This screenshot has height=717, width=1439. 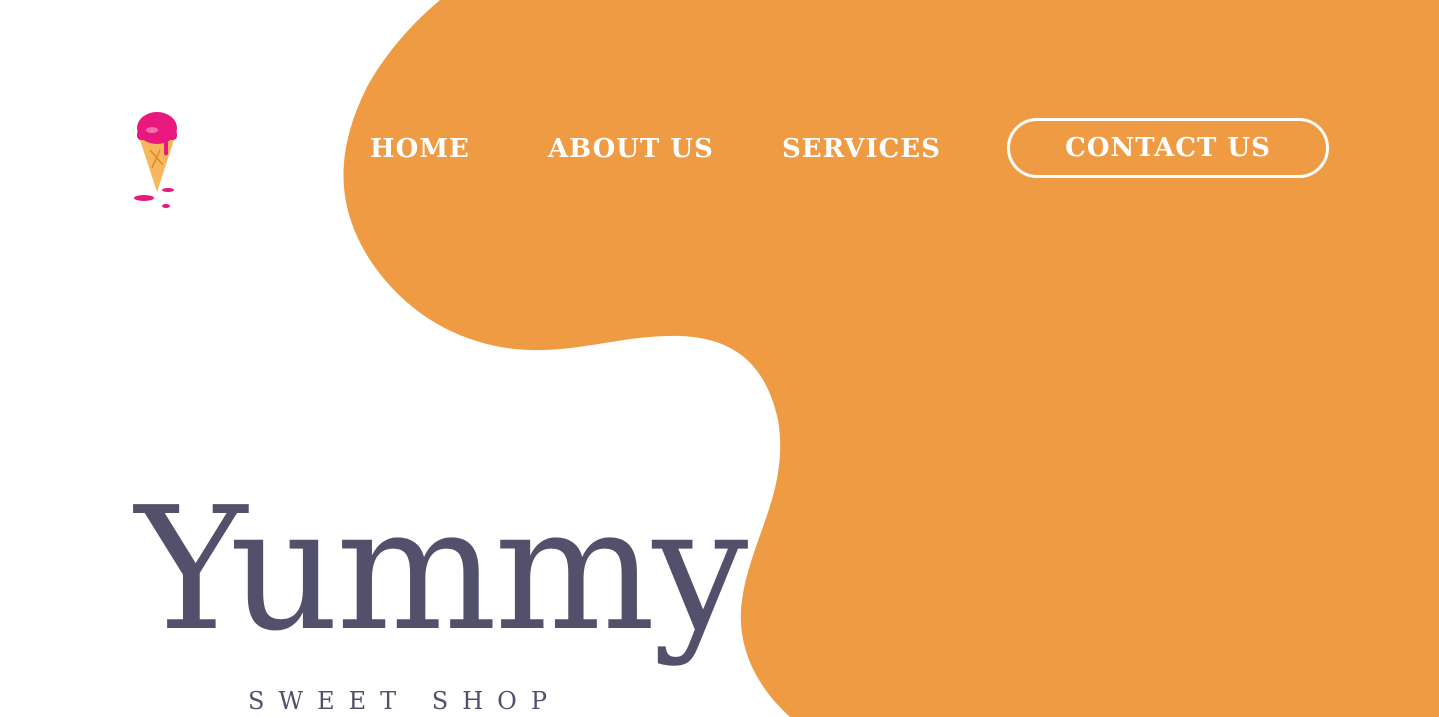 I want to click on nav-home-link: HOME, so click(x=420, y=149).